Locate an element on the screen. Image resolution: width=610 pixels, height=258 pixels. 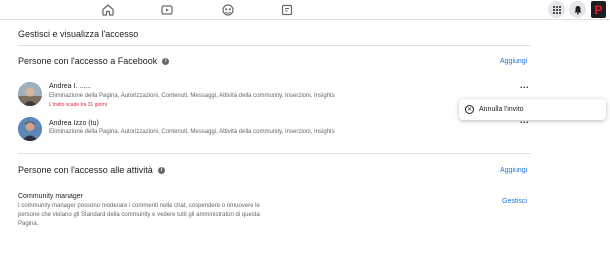
watch-icon is located at coordinates (167, 10).